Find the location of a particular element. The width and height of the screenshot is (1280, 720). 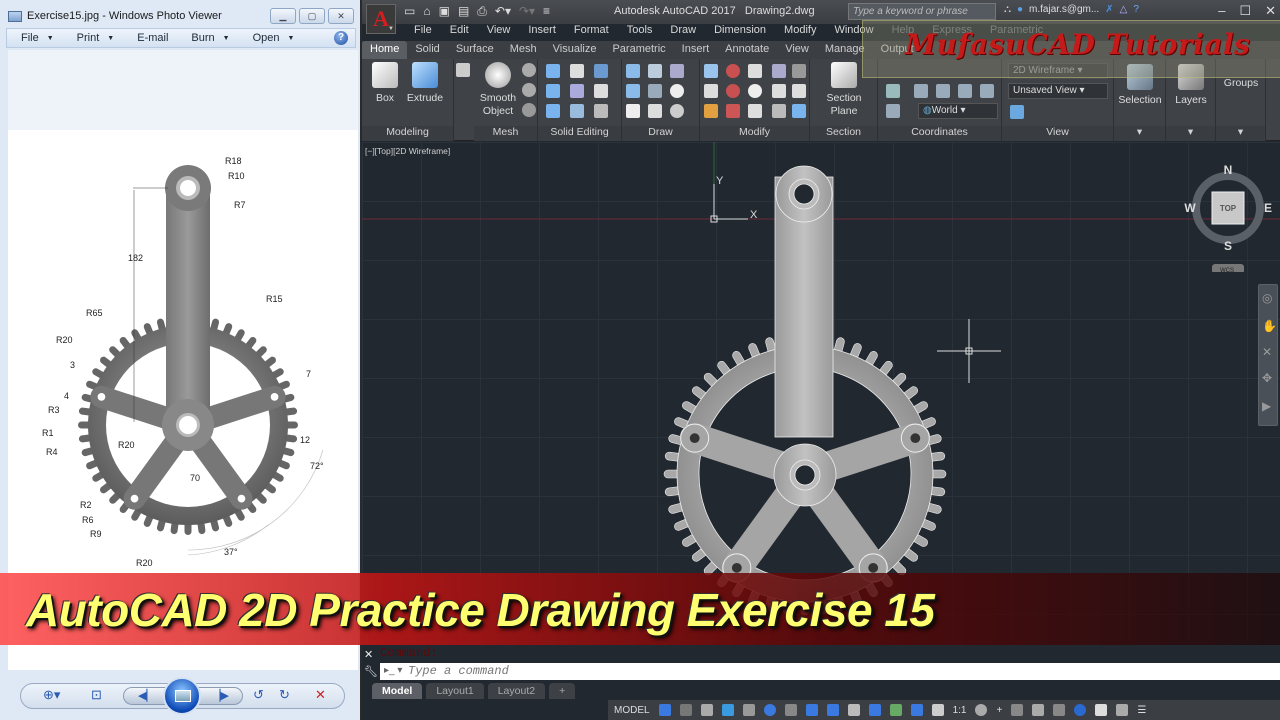

polysolid-icon is located at coordinates (655, 71).